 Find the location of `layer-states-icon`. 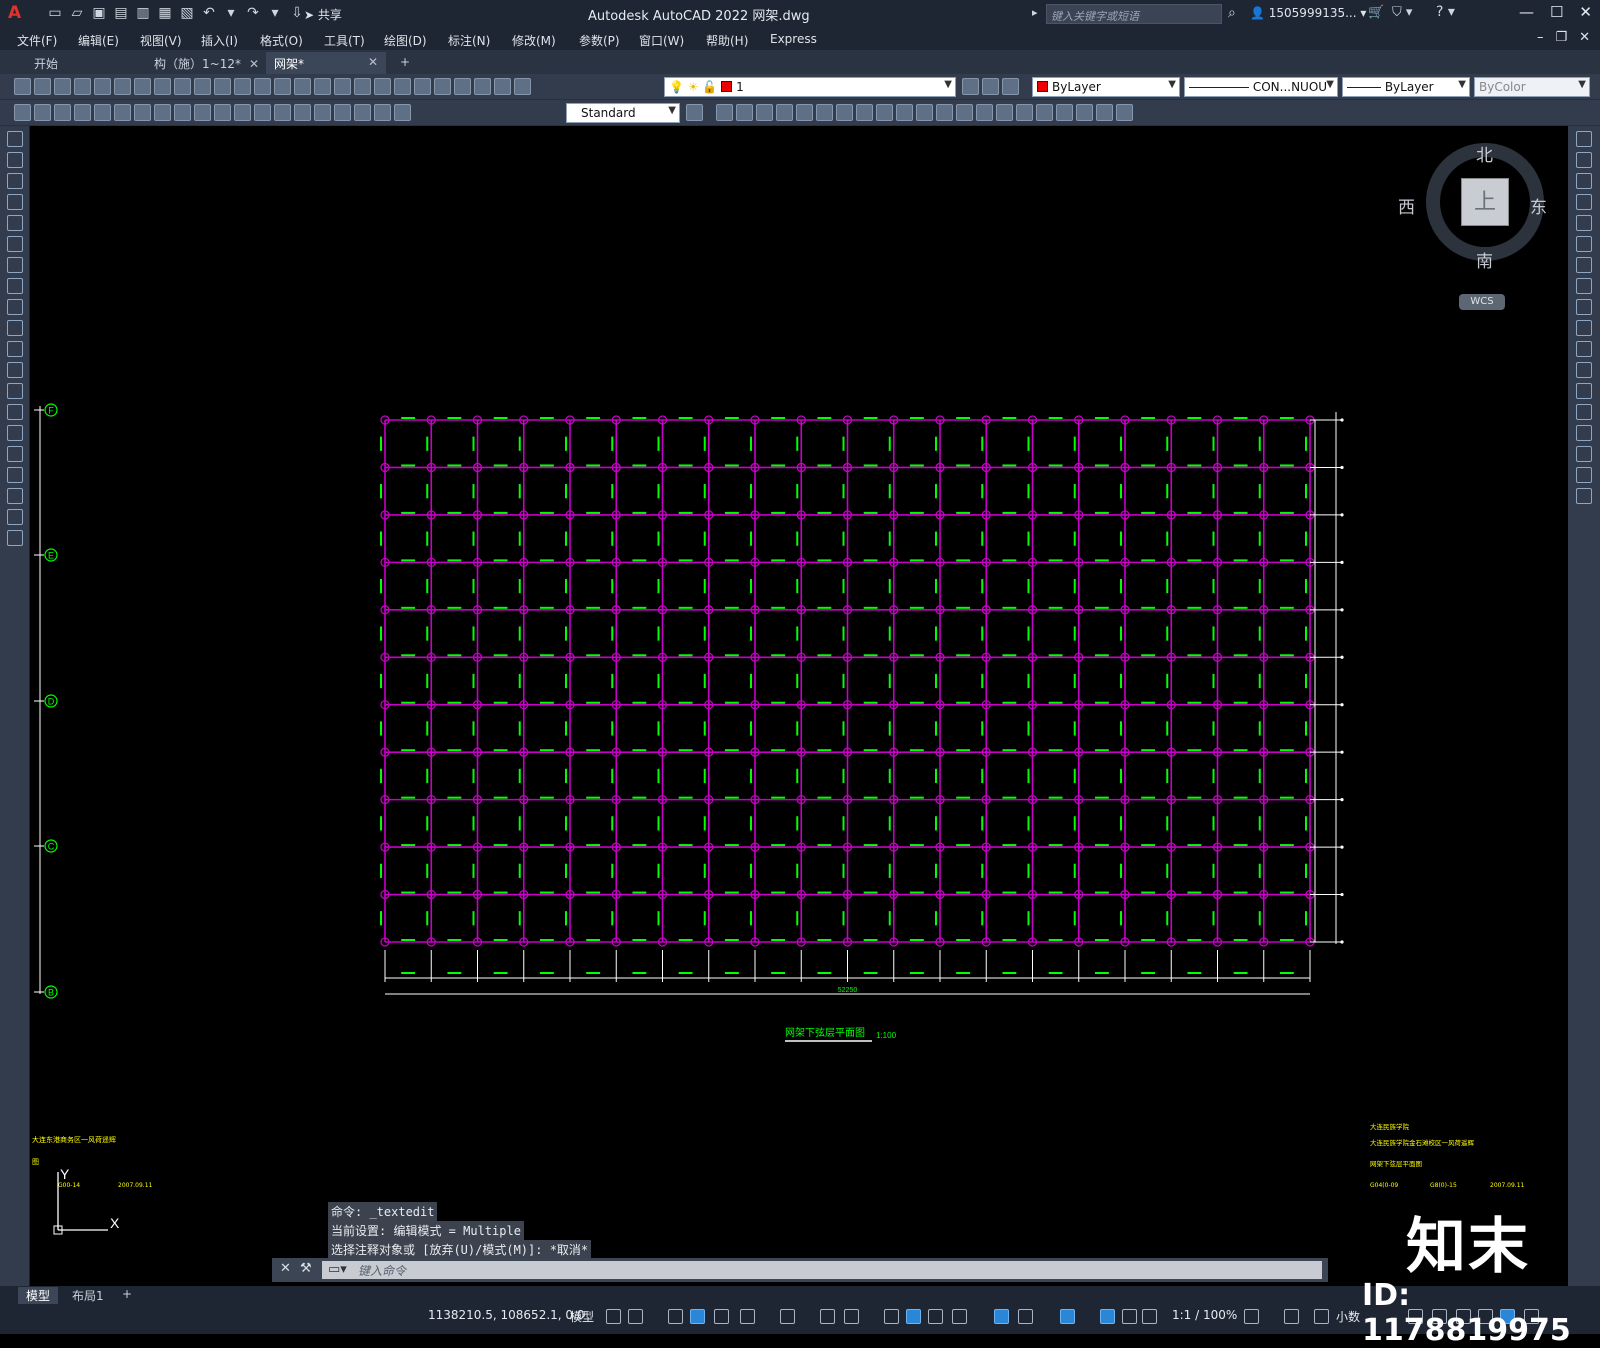

layer-states-icon is located at coordinates (1010, 86).